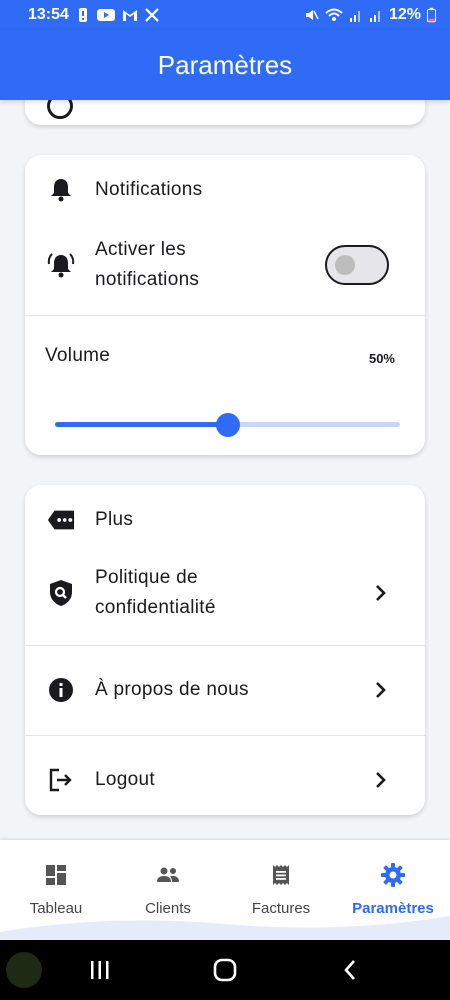 This screenshot has width=450, height=1000. What do you see at coordinates (168, 908) in the screenshot?
I see `nav-label: Clients` at bounding box center [168, 908].